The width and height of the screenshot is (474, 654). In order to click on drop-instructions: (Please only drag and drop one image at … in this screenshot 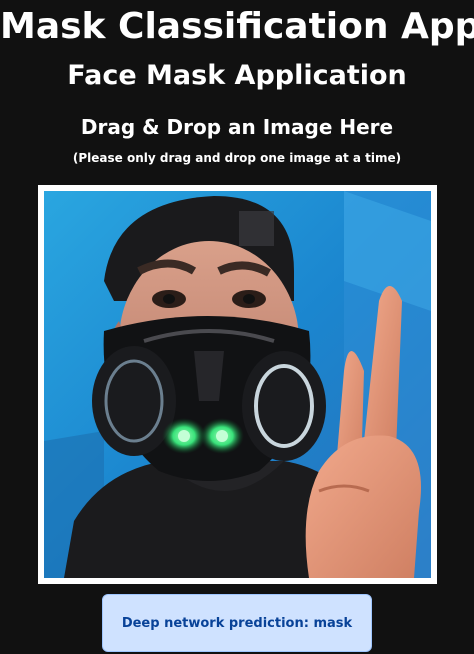, I will do `click(237, 158)`.